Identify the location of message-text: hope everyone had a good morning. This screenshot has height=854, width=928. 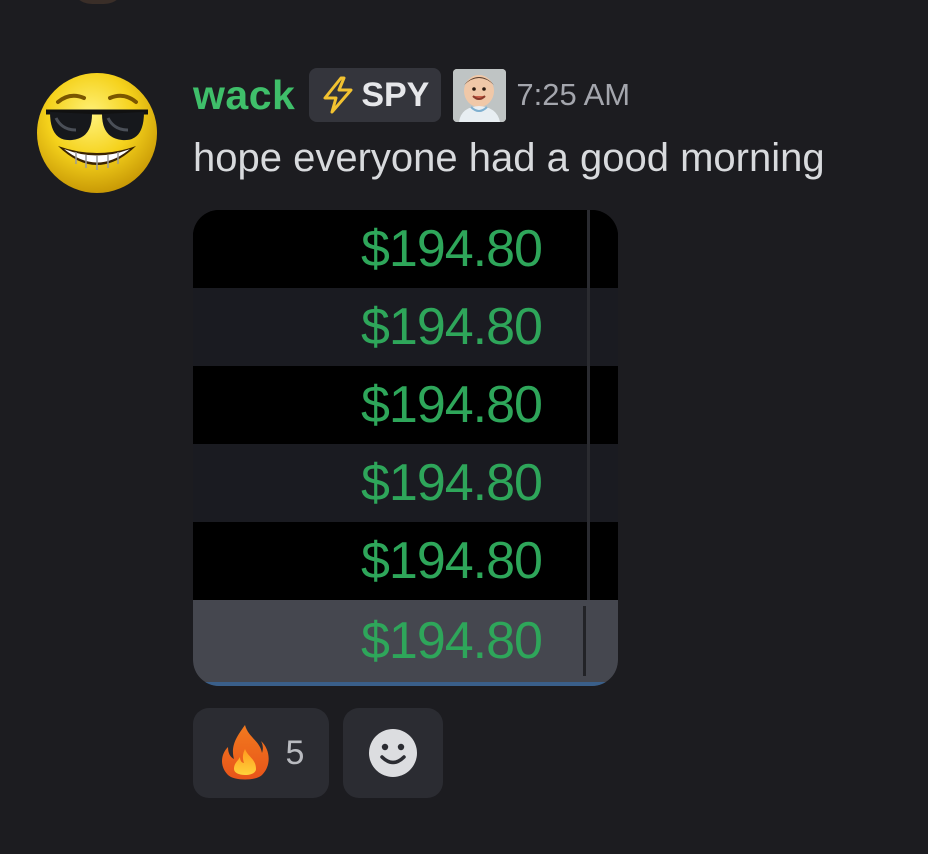
(509, 158).